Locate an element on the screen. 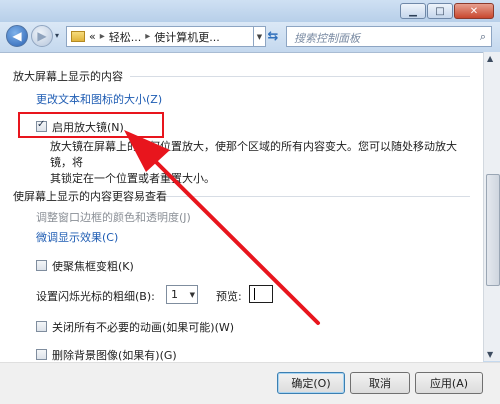 The image size is (500, 404). ok-button: 确定(O) is located at coordinates (311, 383).